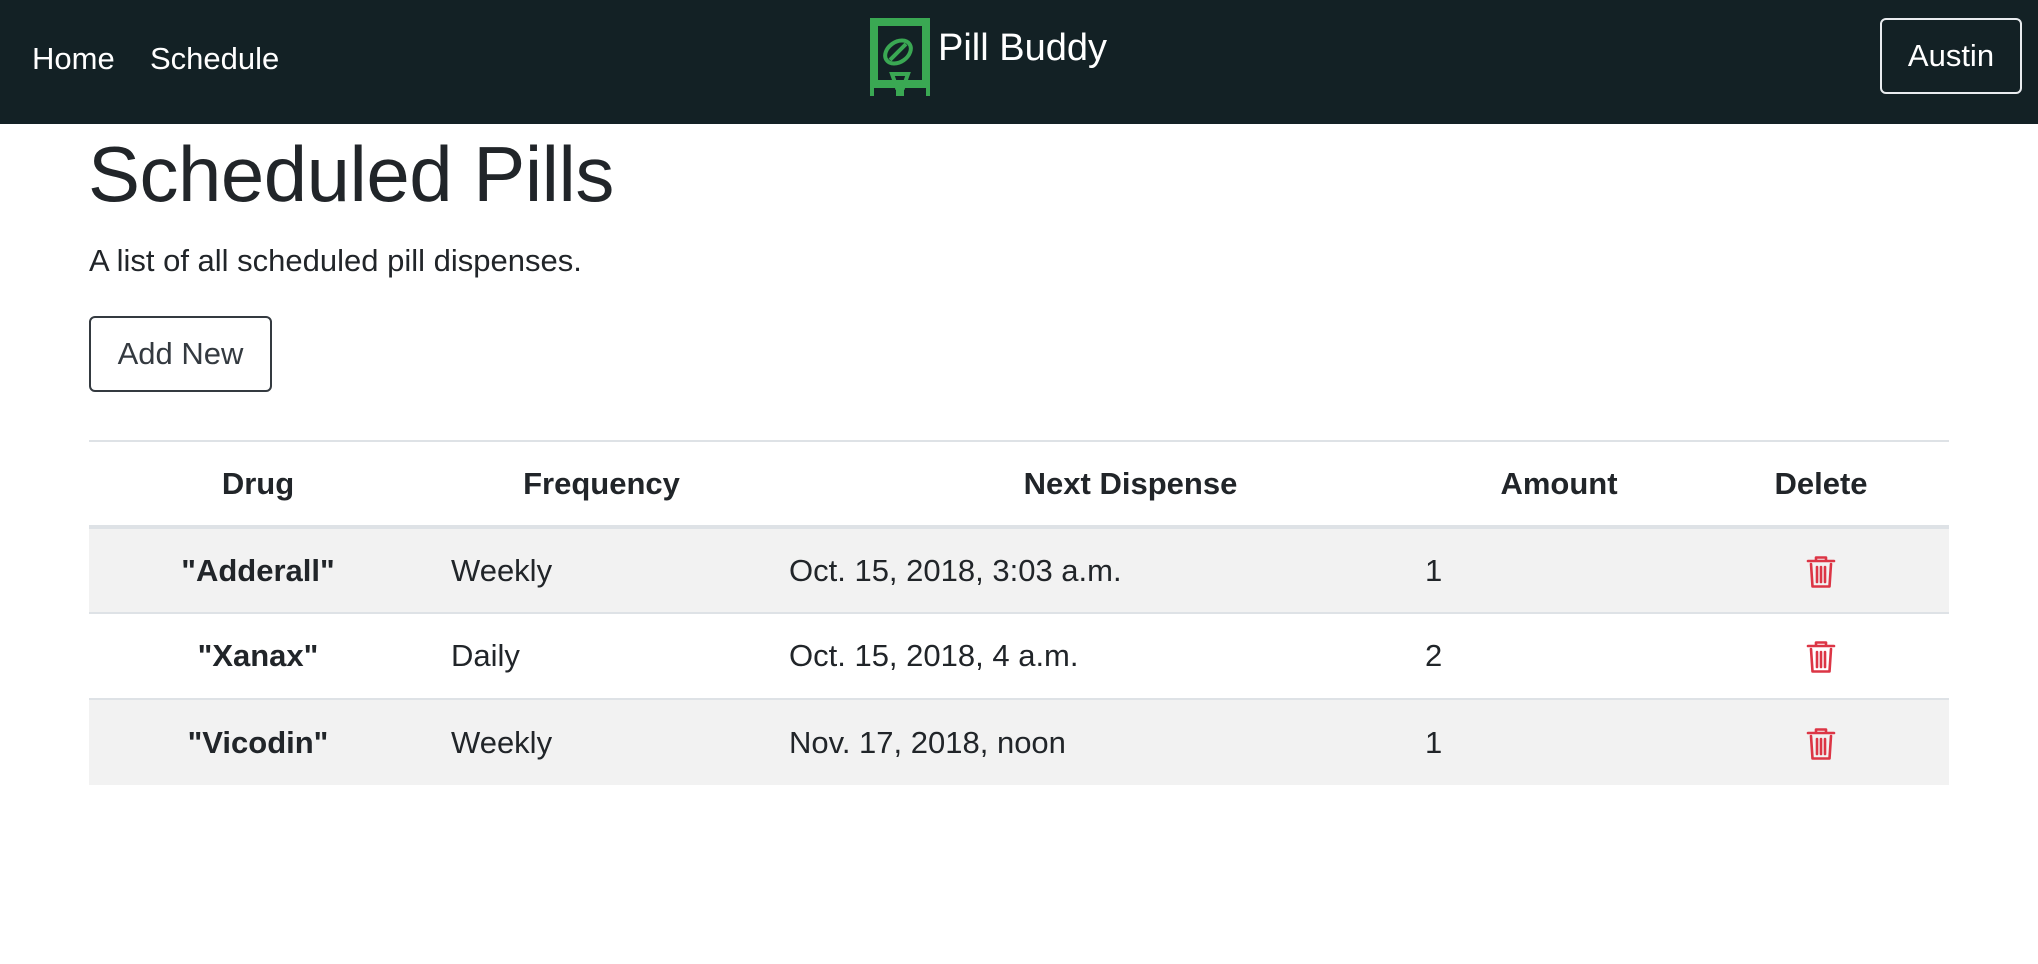 Image resolution: width=2038 pixels, height=964 pixels. Describe the element at coordinates (258, 655) in the screenshot. I see `drug-cell: "Xanax"` at that location.